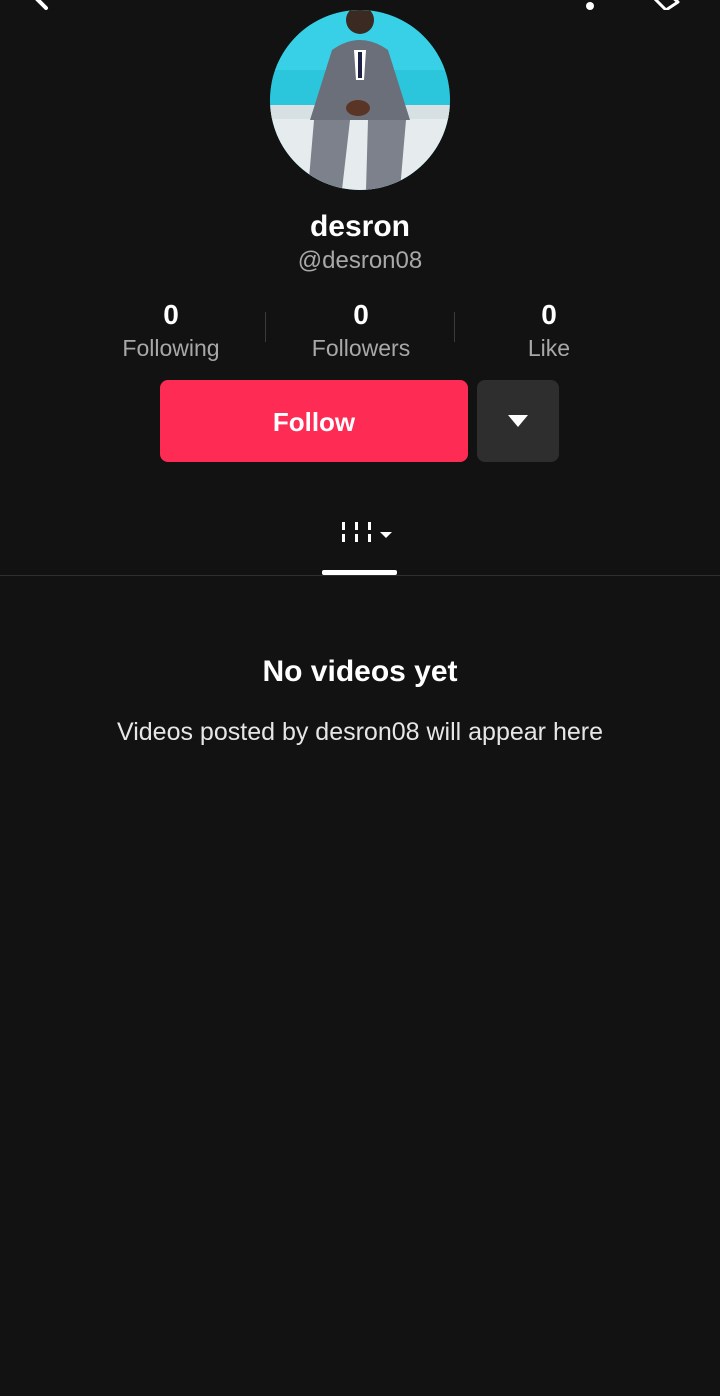 Image resolution: width=720 pixels, height=1396 pixels. Describe the element at coordinates (367, 532) in the screenshot. I see `videos-grid-icon` at that location.